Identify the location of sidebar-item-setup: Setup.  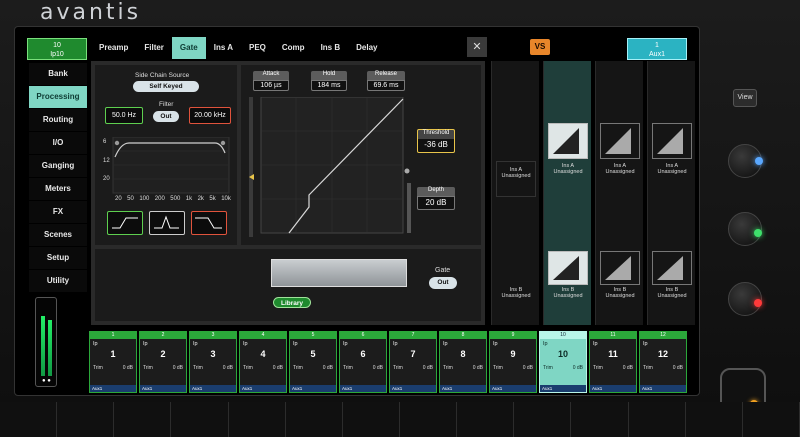
(58, 258).